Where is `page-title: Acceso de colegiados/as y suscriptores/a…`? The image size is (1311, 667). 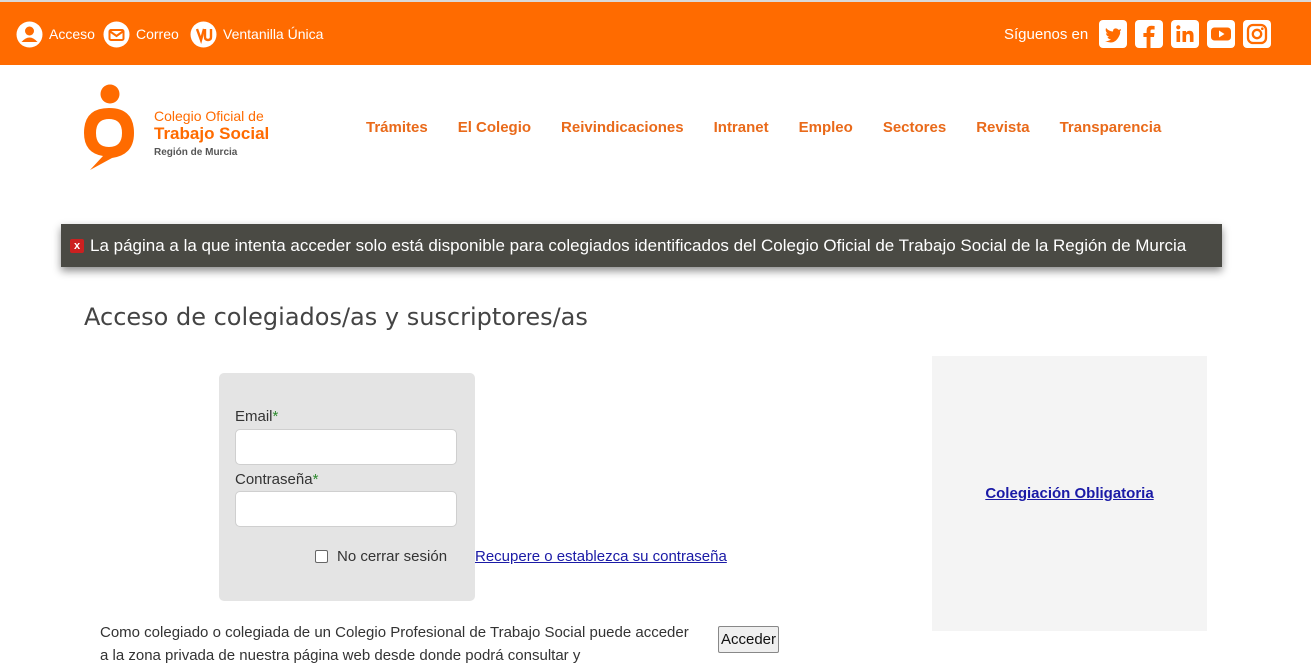
page-title: Acceso de colegiados/as y suscriptores/a… is located at coordinates (336, 317).